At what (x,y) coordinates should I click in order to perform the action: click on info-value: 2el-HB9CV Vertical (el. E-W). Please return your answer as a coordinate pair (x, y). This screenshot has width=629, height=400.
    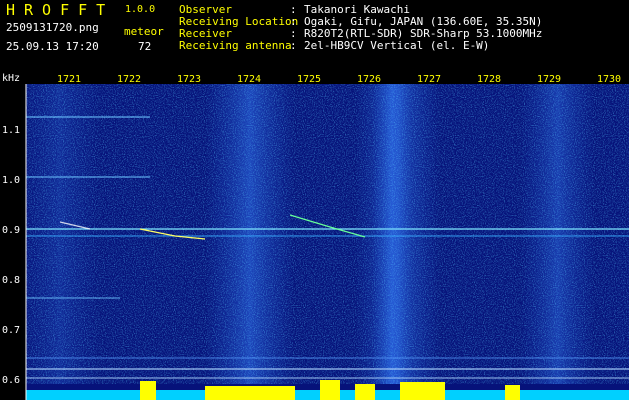
    Looking at the image, I should click on (397, 45).